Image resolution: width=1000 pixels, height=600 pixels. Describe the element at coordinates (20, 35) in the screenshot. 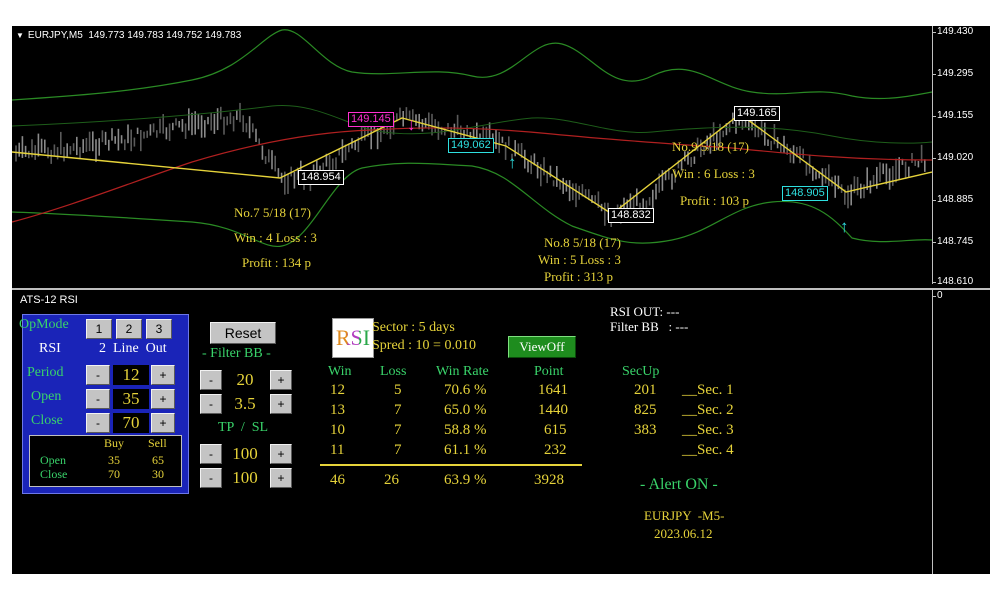

I see `dropdown-icon: ▼` at that location.